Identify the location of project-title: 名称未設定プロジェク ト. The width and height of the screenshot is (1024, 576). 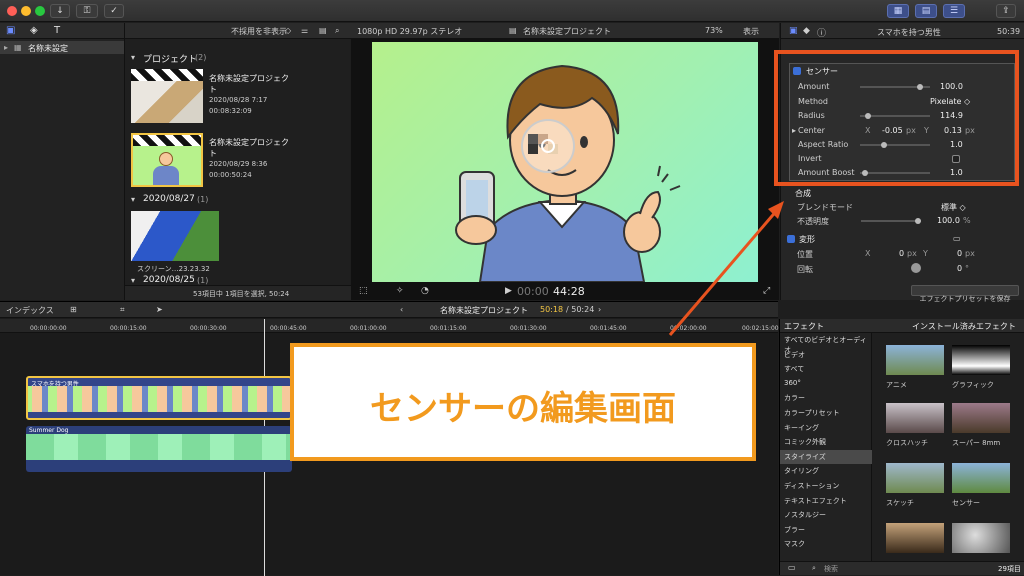
(249, 148).